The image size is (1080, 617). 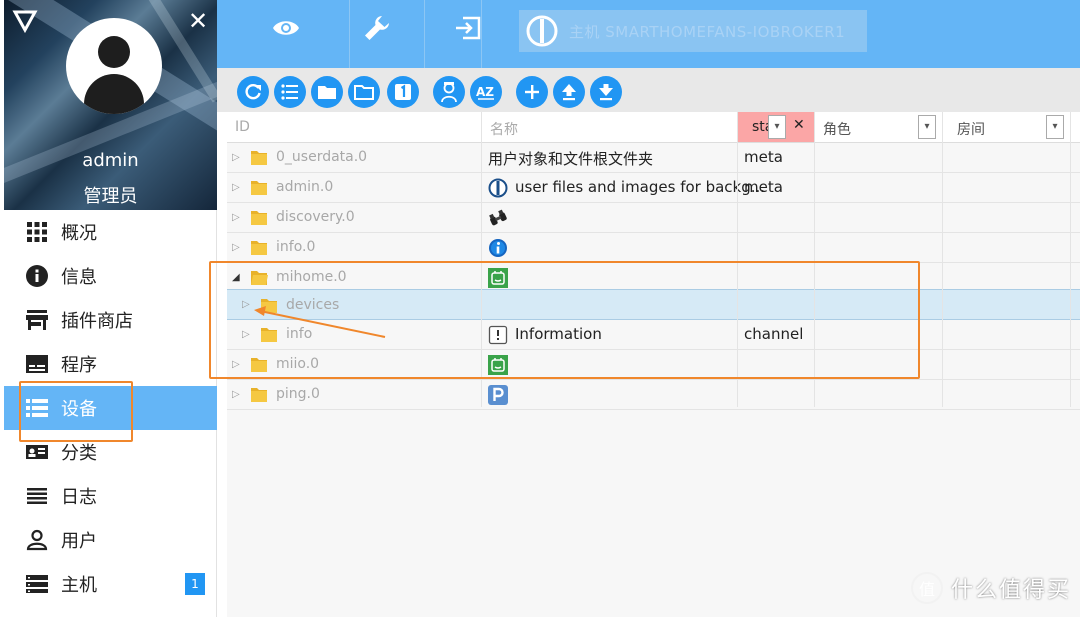 What do you see at coordinates (110, 196) in the screenshot?
I see `user-role: 管理员` at bounding box center [110, 196].